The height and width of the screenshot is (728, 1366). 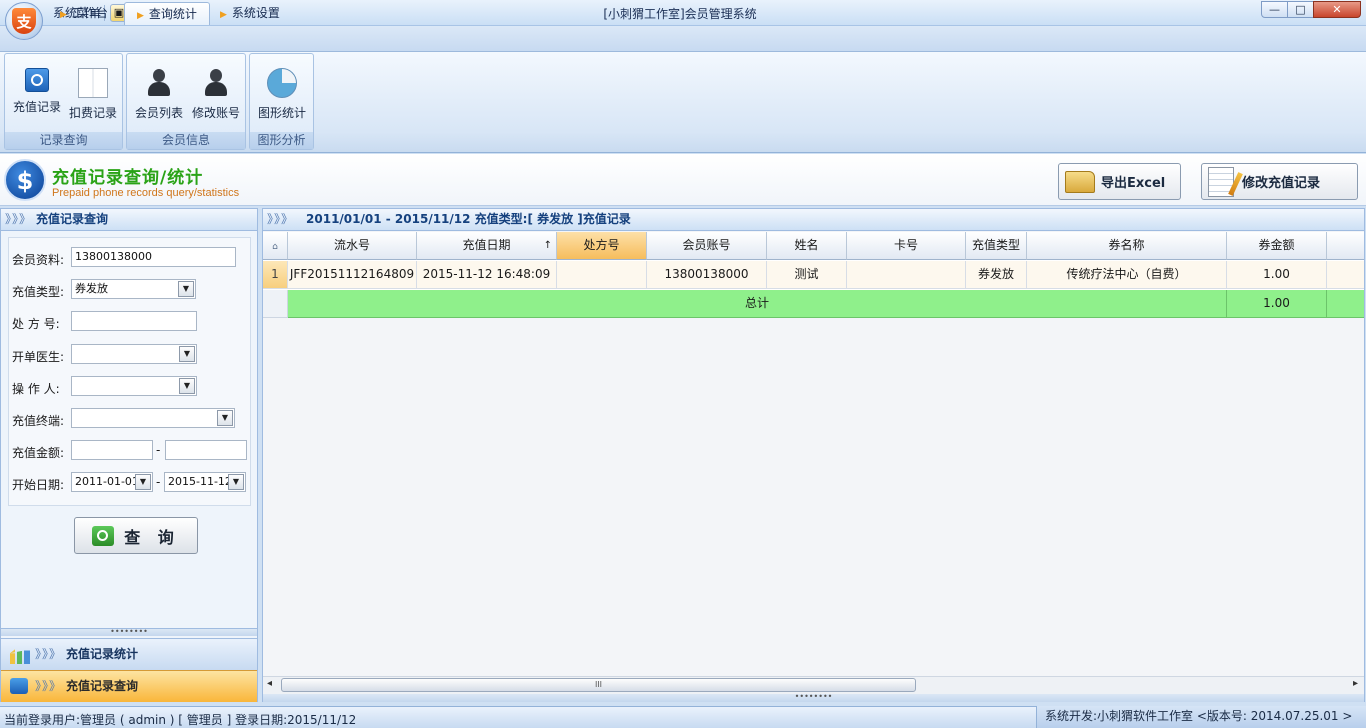 I want to click on column-header: 券金额, so click(x=1277, y=246).